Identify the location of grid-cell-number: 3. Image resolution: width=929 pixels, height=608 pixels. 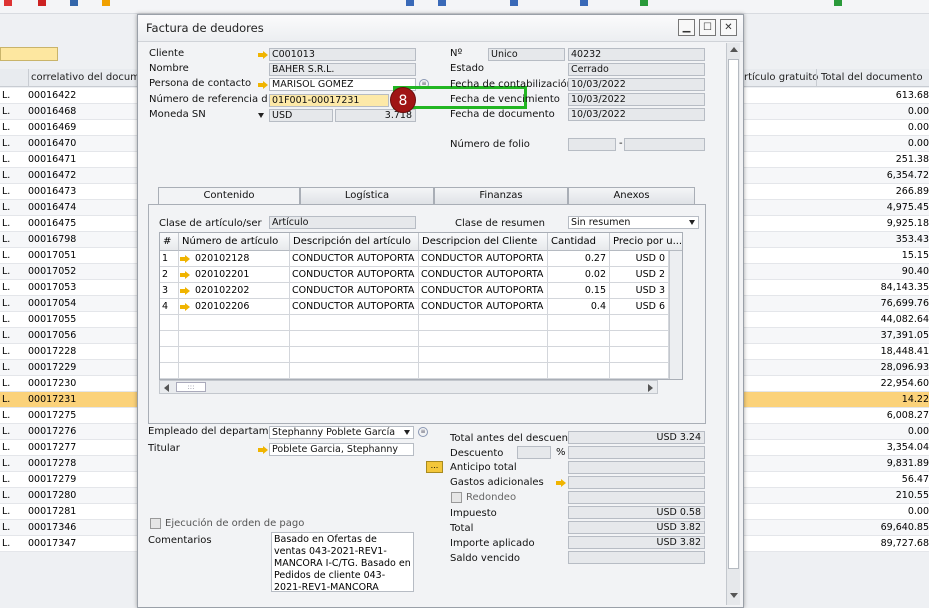
(169, 291).